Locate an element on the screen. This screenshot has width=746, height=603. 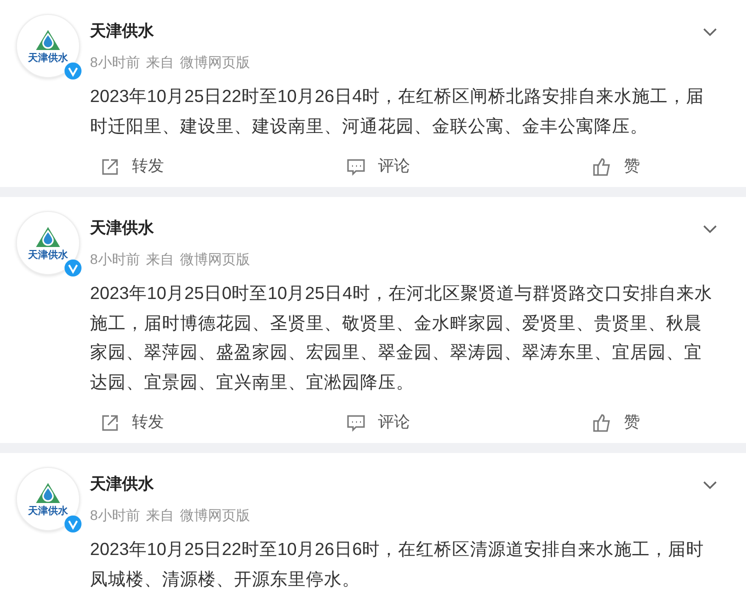
post-text: 2023年10月25日22时至10月26日6时，在红桥区清源道安排自来水施工，届时凤城楼、清源楼、开源东里停水。 is located at coordinates (397, 564).